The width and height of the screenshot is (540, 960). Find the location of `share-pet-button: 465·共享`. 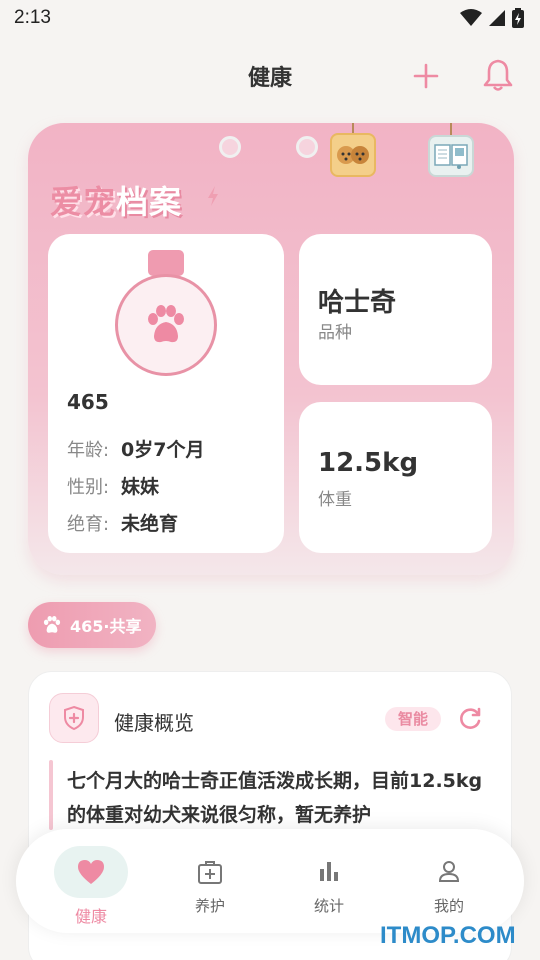

share-pet-button: 465·共享 is located at coordinates (92, 625).